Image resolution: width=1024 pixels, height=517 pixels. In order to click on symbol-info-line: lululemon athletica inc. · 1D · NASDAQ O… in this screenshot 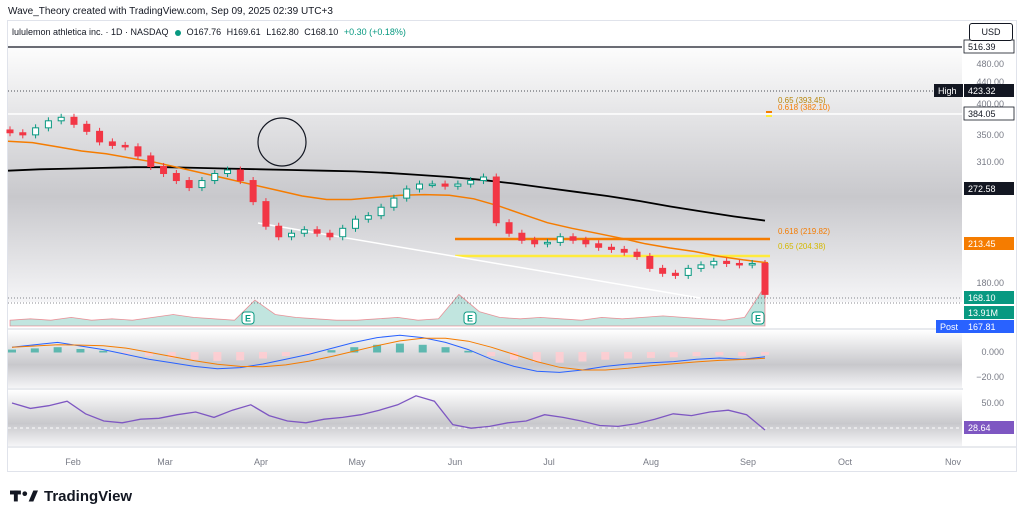, I will do `click(209, 32)`.